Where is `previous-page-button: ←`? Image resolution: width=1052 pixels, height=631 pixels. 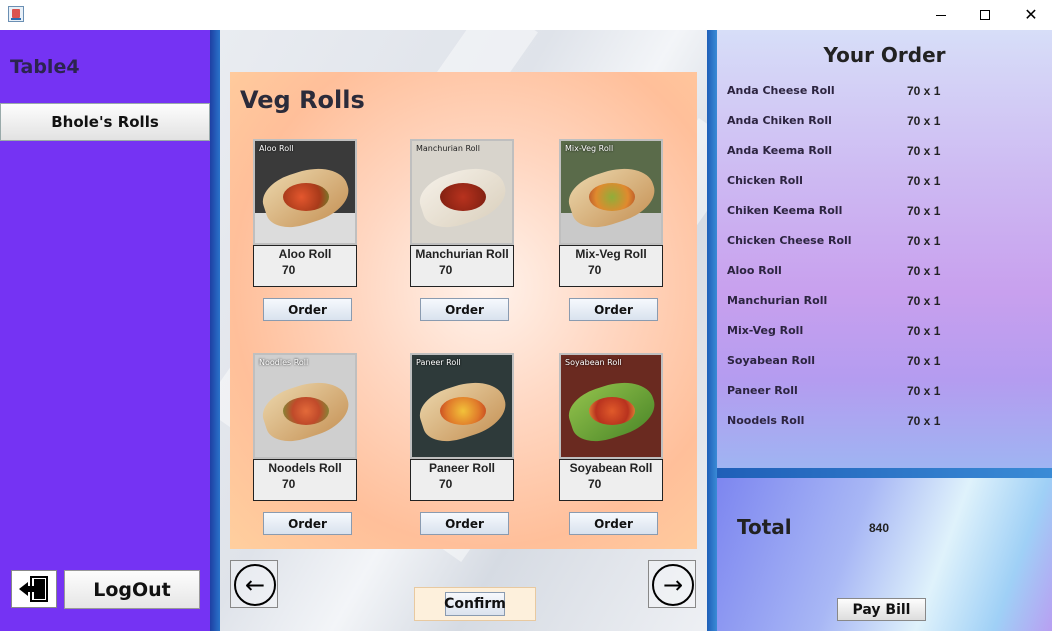
previous-page-button: ← is located at coordinates (254, 584).